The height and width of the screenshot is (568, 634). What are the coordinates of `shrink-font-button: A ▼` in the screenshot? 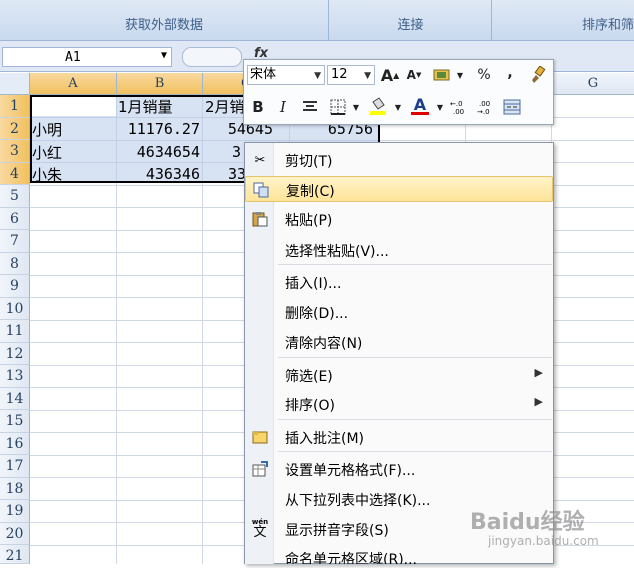 It's located at (414, 75).